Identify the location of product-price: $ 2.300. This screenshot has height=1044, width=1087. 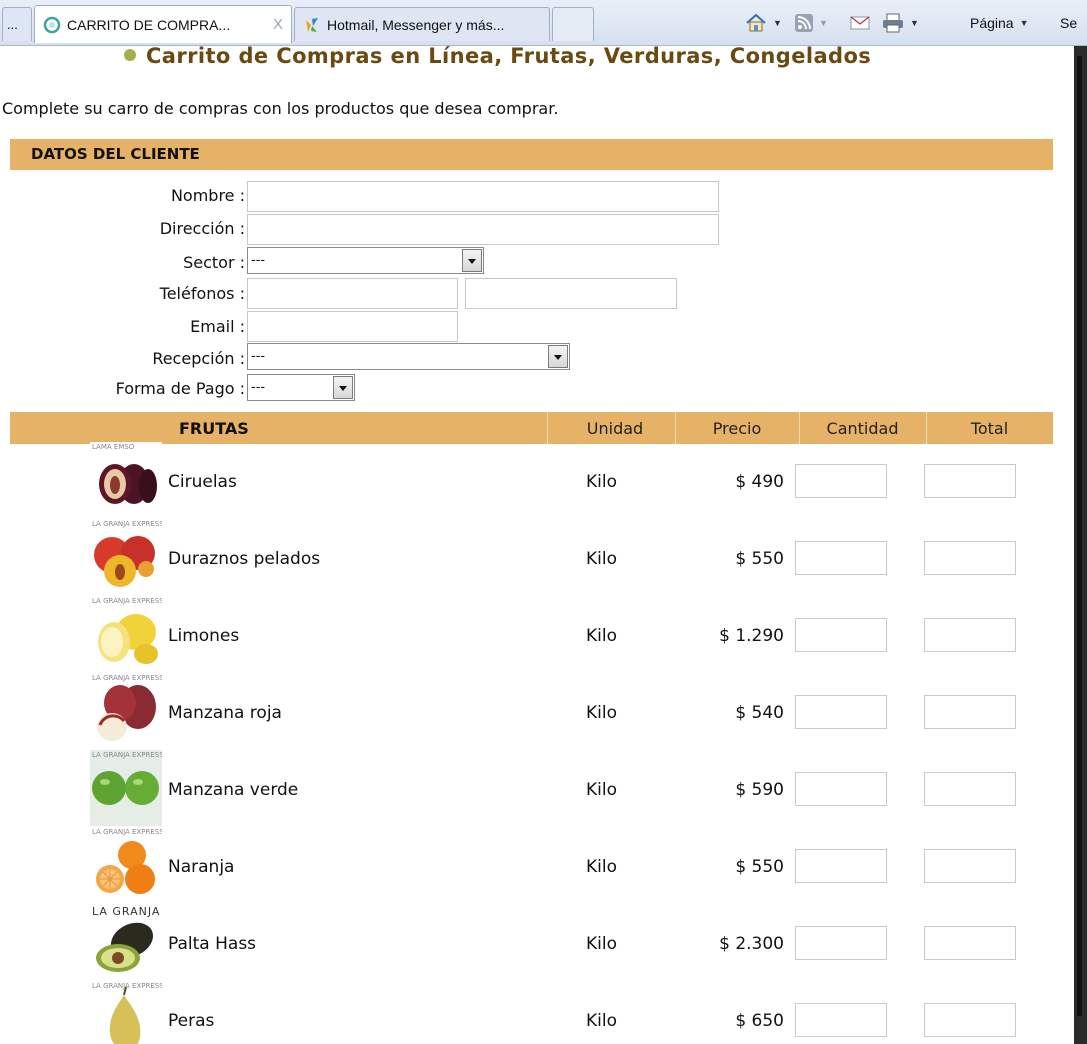
(751, 944).